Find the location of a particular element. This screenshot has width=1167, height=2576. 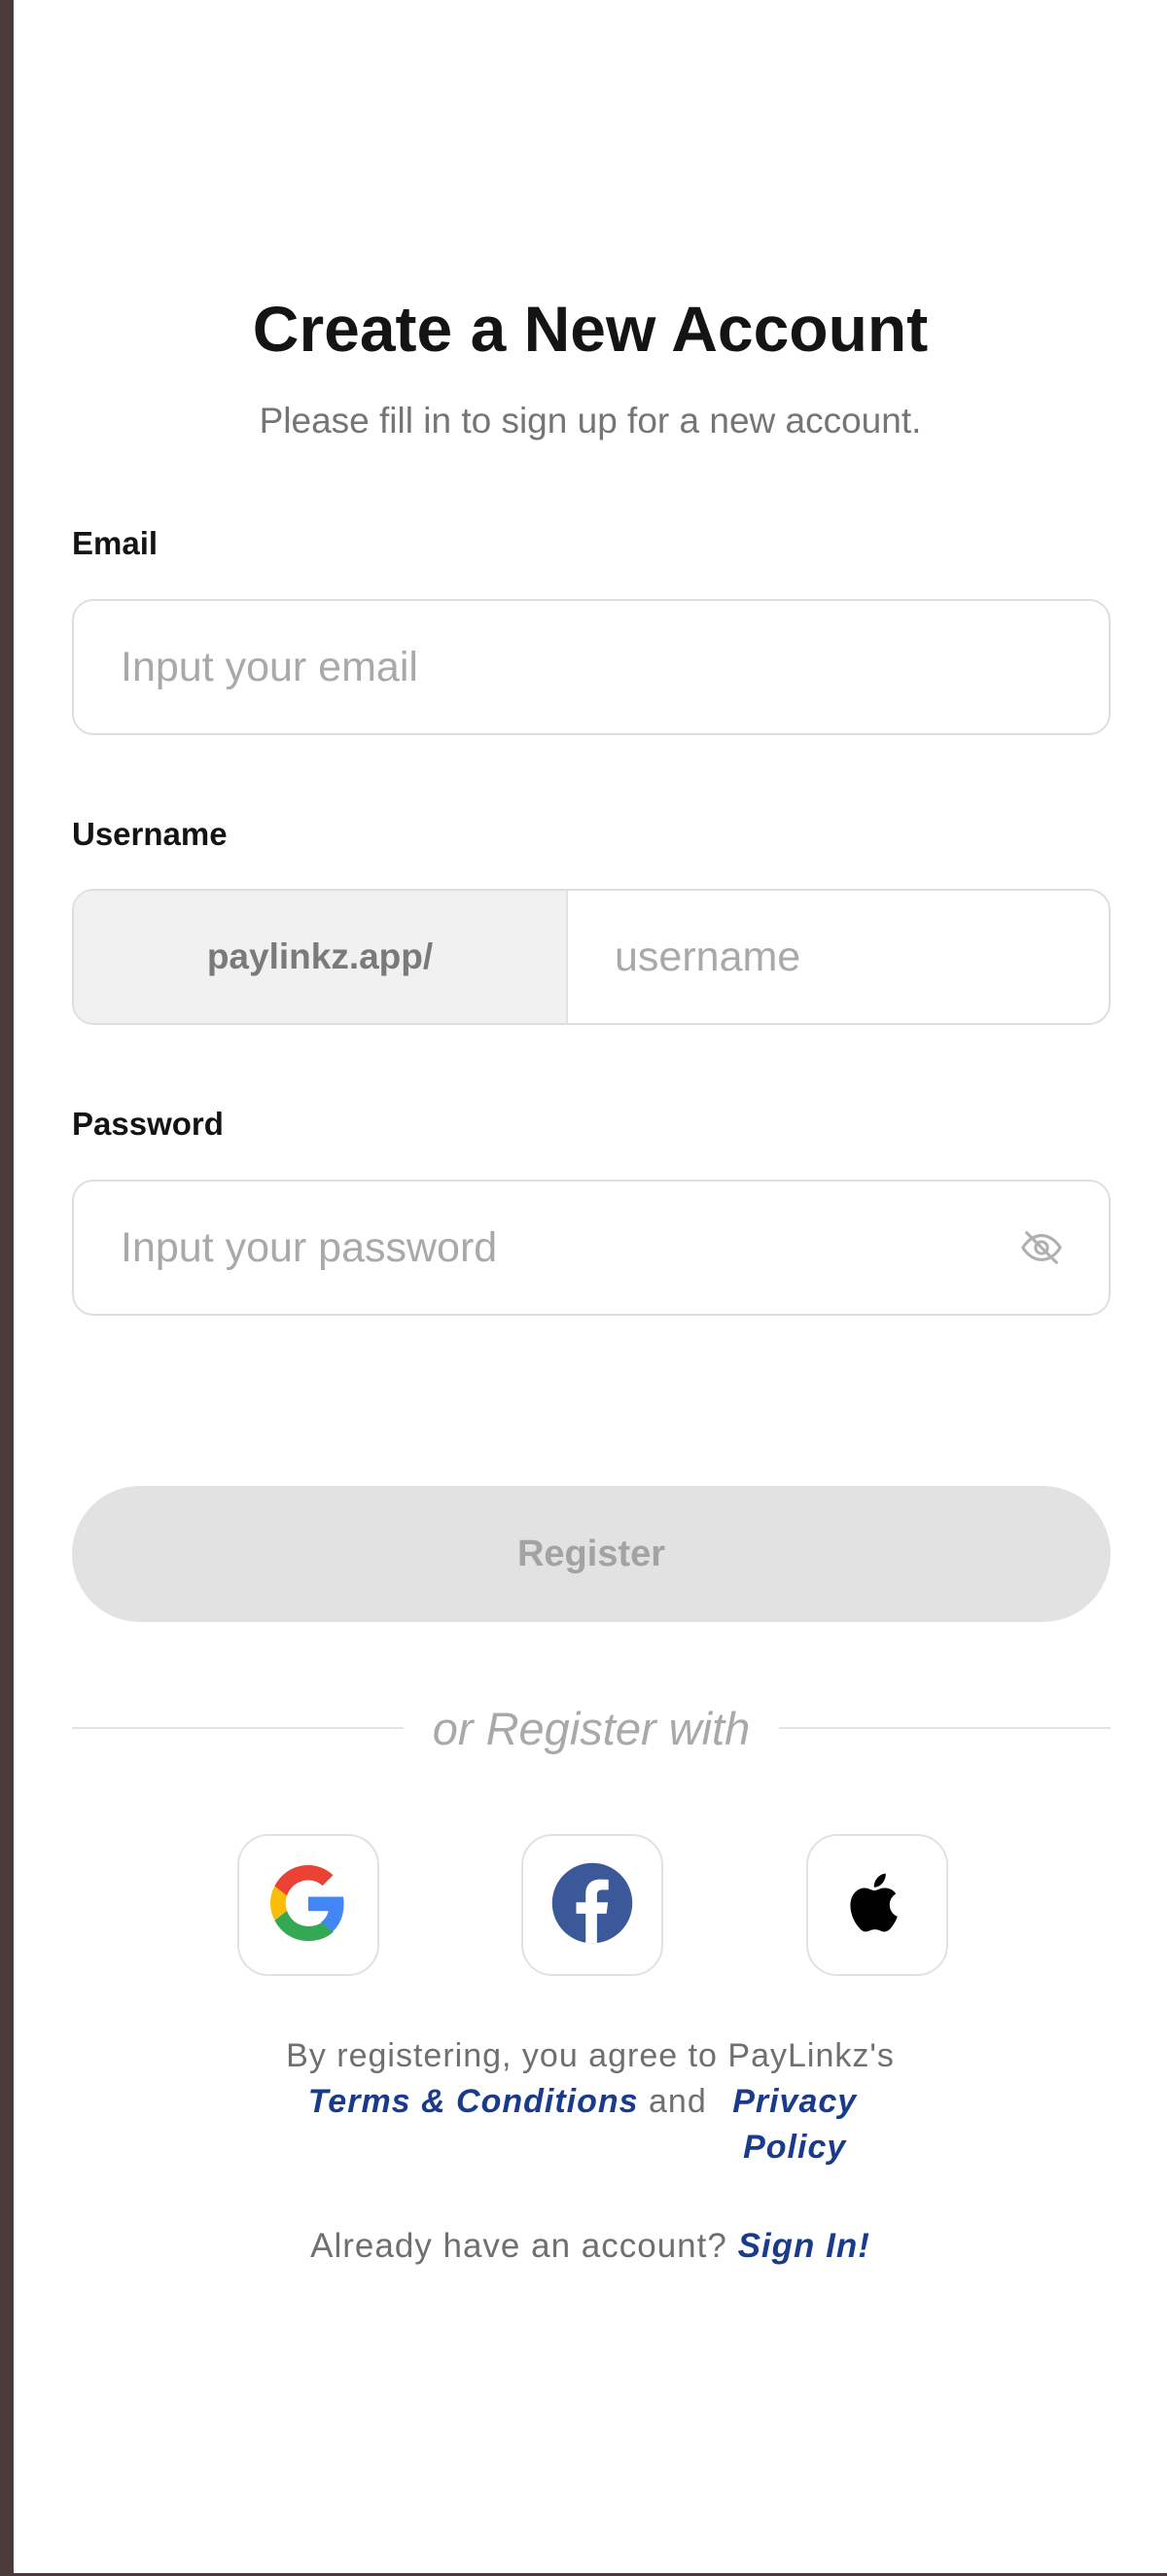

apple-icon is located at coordinates (877, 1905).